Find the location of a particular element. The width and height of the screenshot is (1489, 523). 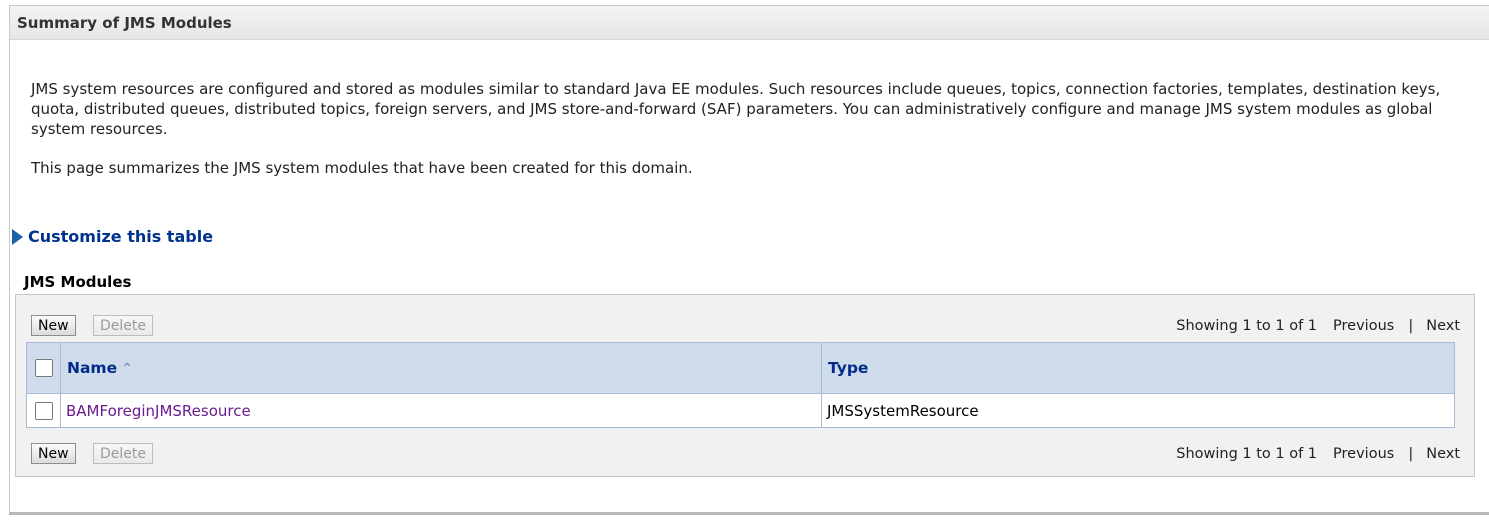

row-select-cell is located at coordinates (43, 410).